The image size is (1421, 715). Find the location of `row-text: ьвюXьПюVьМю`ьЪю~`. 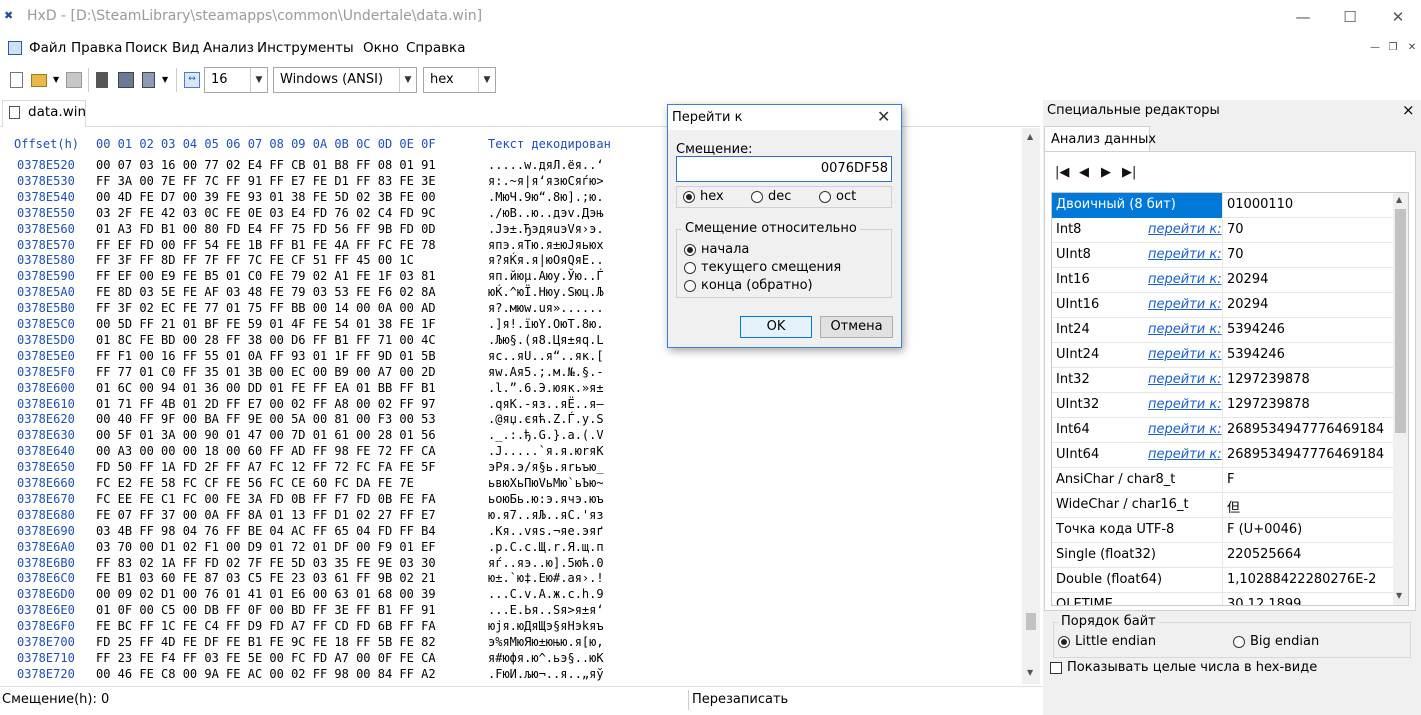

row-text: ьвюXьПюVьМю`ьЪю~ is located at coordinates (546, 483).